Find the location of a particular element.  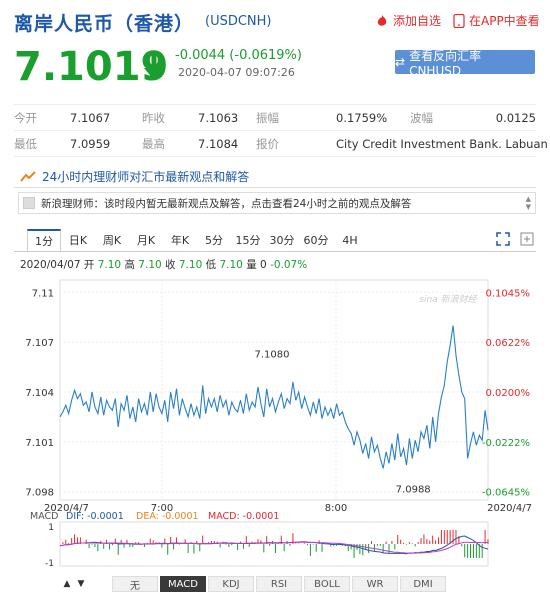

page-title: 离岸人民币（香港） is located at coordinates (104, 24).